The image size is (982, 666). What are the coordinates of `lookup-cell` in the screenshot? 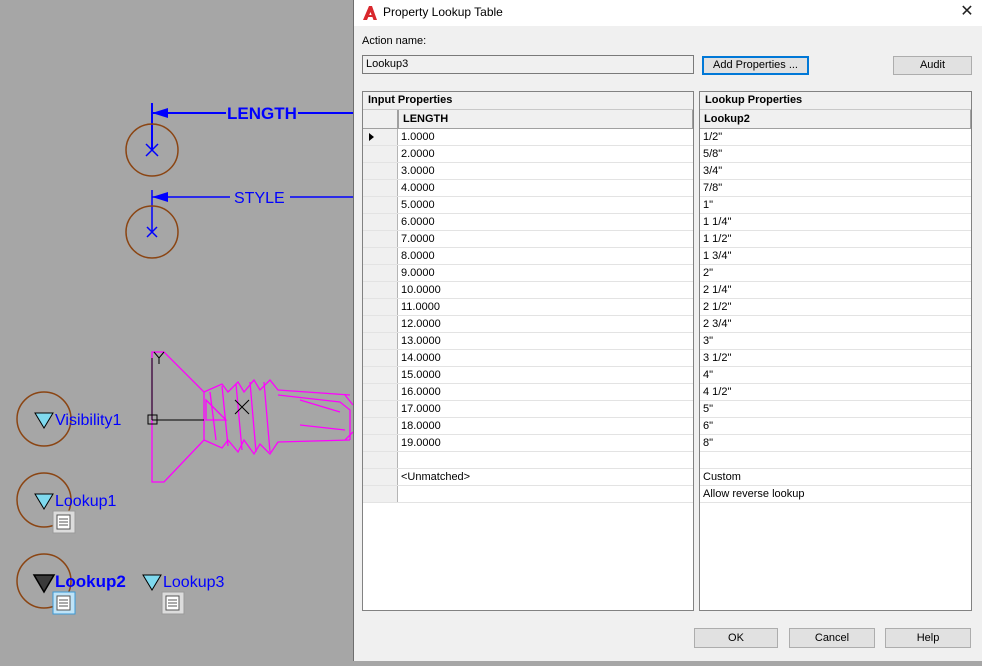 It's located at (835, 460).